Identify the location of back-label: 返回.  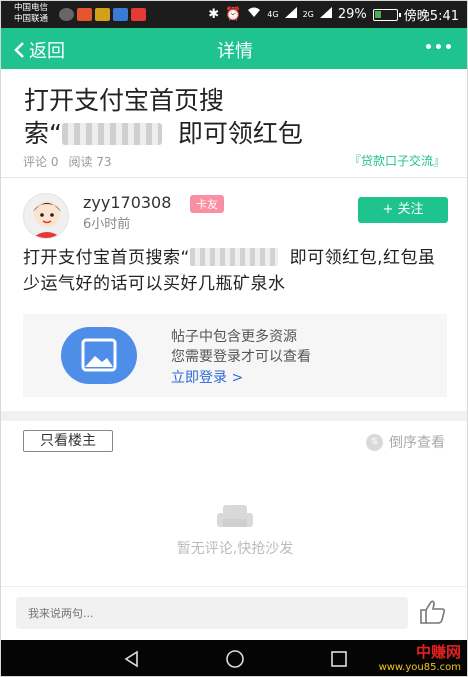
(47, 51).